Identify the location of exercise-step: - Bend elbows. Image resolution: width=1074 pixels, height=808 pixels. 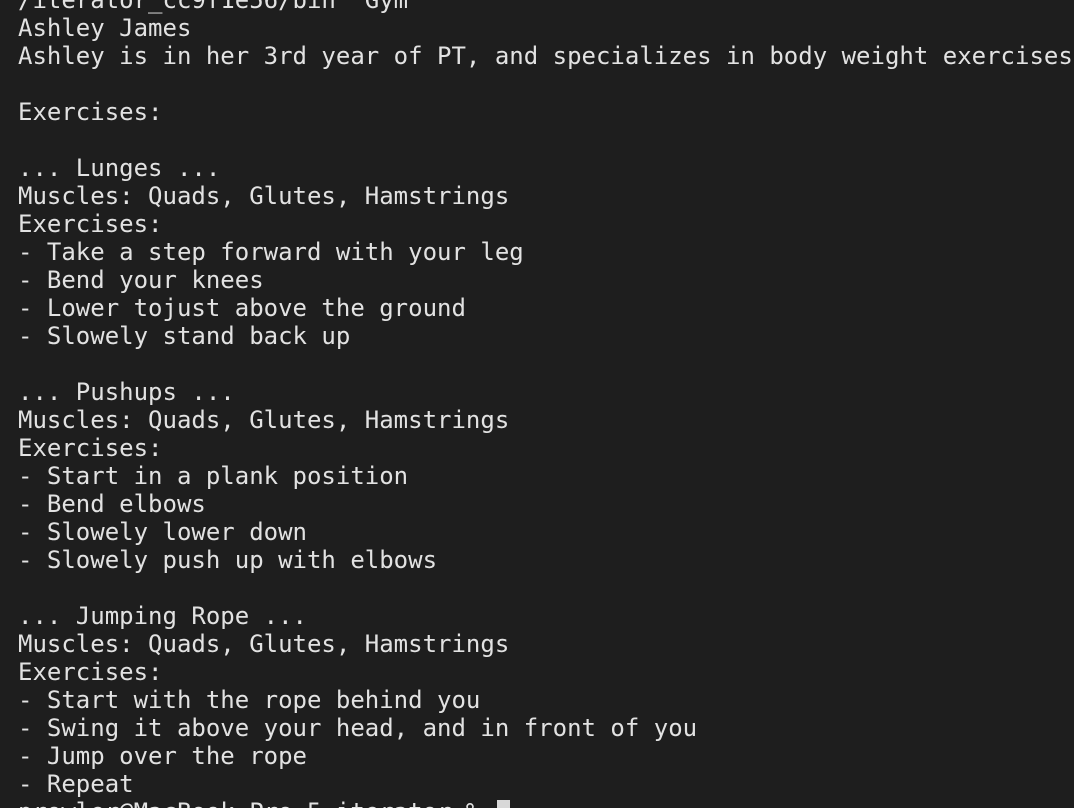
(112, 504).